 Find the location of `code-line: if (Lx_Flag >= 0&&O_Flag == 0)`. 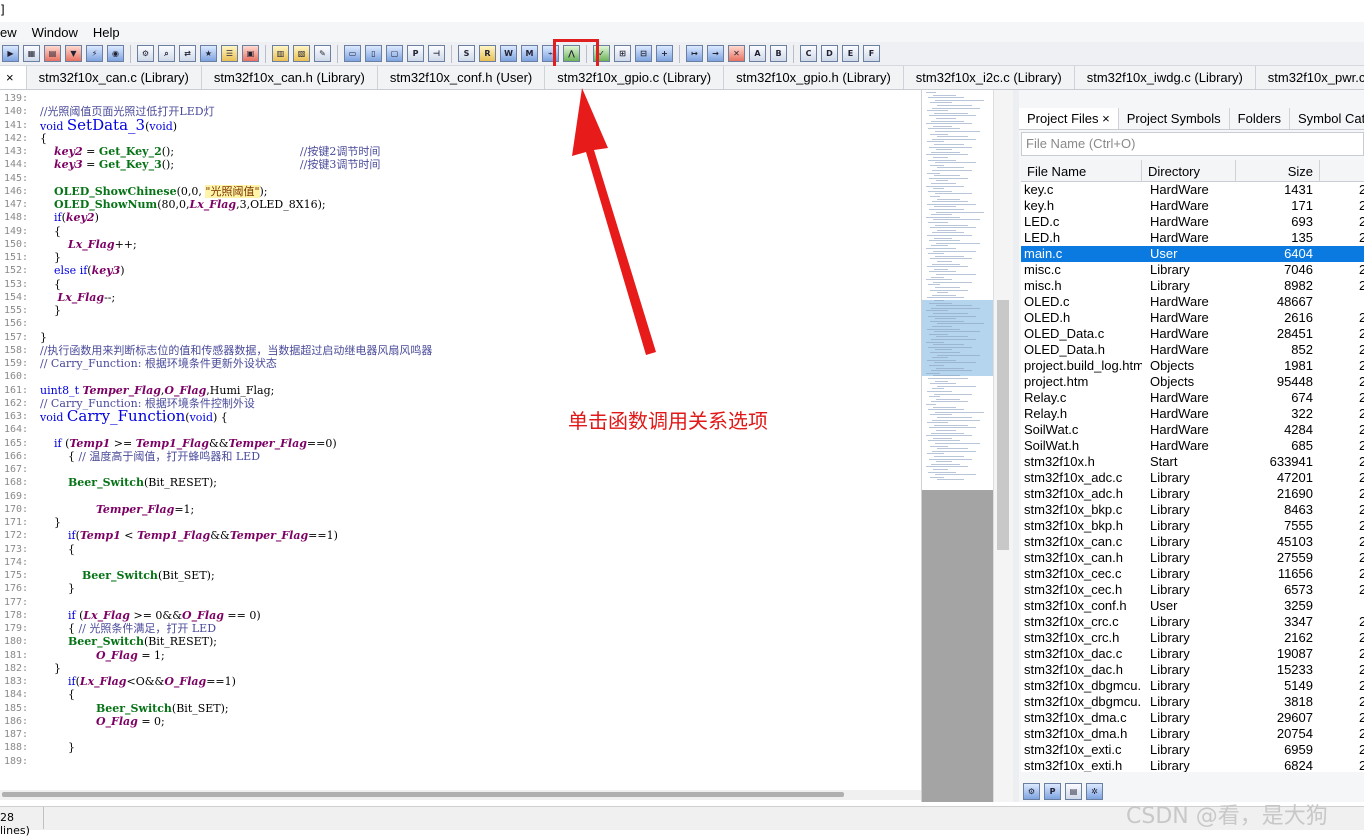

code-line: if (Lx_Flag >= 0&&O_Flag == 0) is located at coordinates (150, 615).